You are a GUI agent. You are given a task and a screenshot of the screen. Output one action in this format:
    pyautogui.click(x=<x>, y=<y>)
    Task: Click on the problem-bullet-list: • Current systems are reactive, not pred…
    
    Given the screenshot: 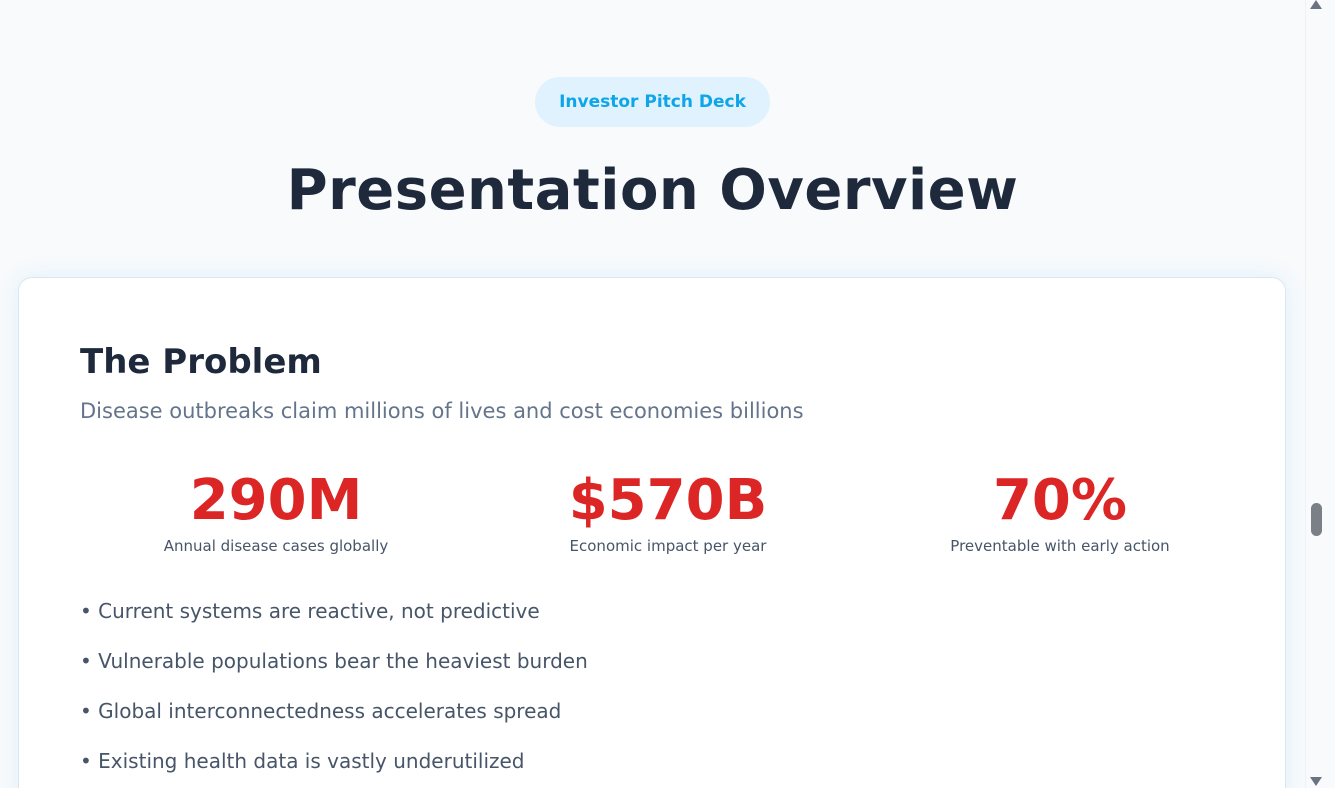 What is the action you would take?
    pyautogui.click(x=334, y=692)
    